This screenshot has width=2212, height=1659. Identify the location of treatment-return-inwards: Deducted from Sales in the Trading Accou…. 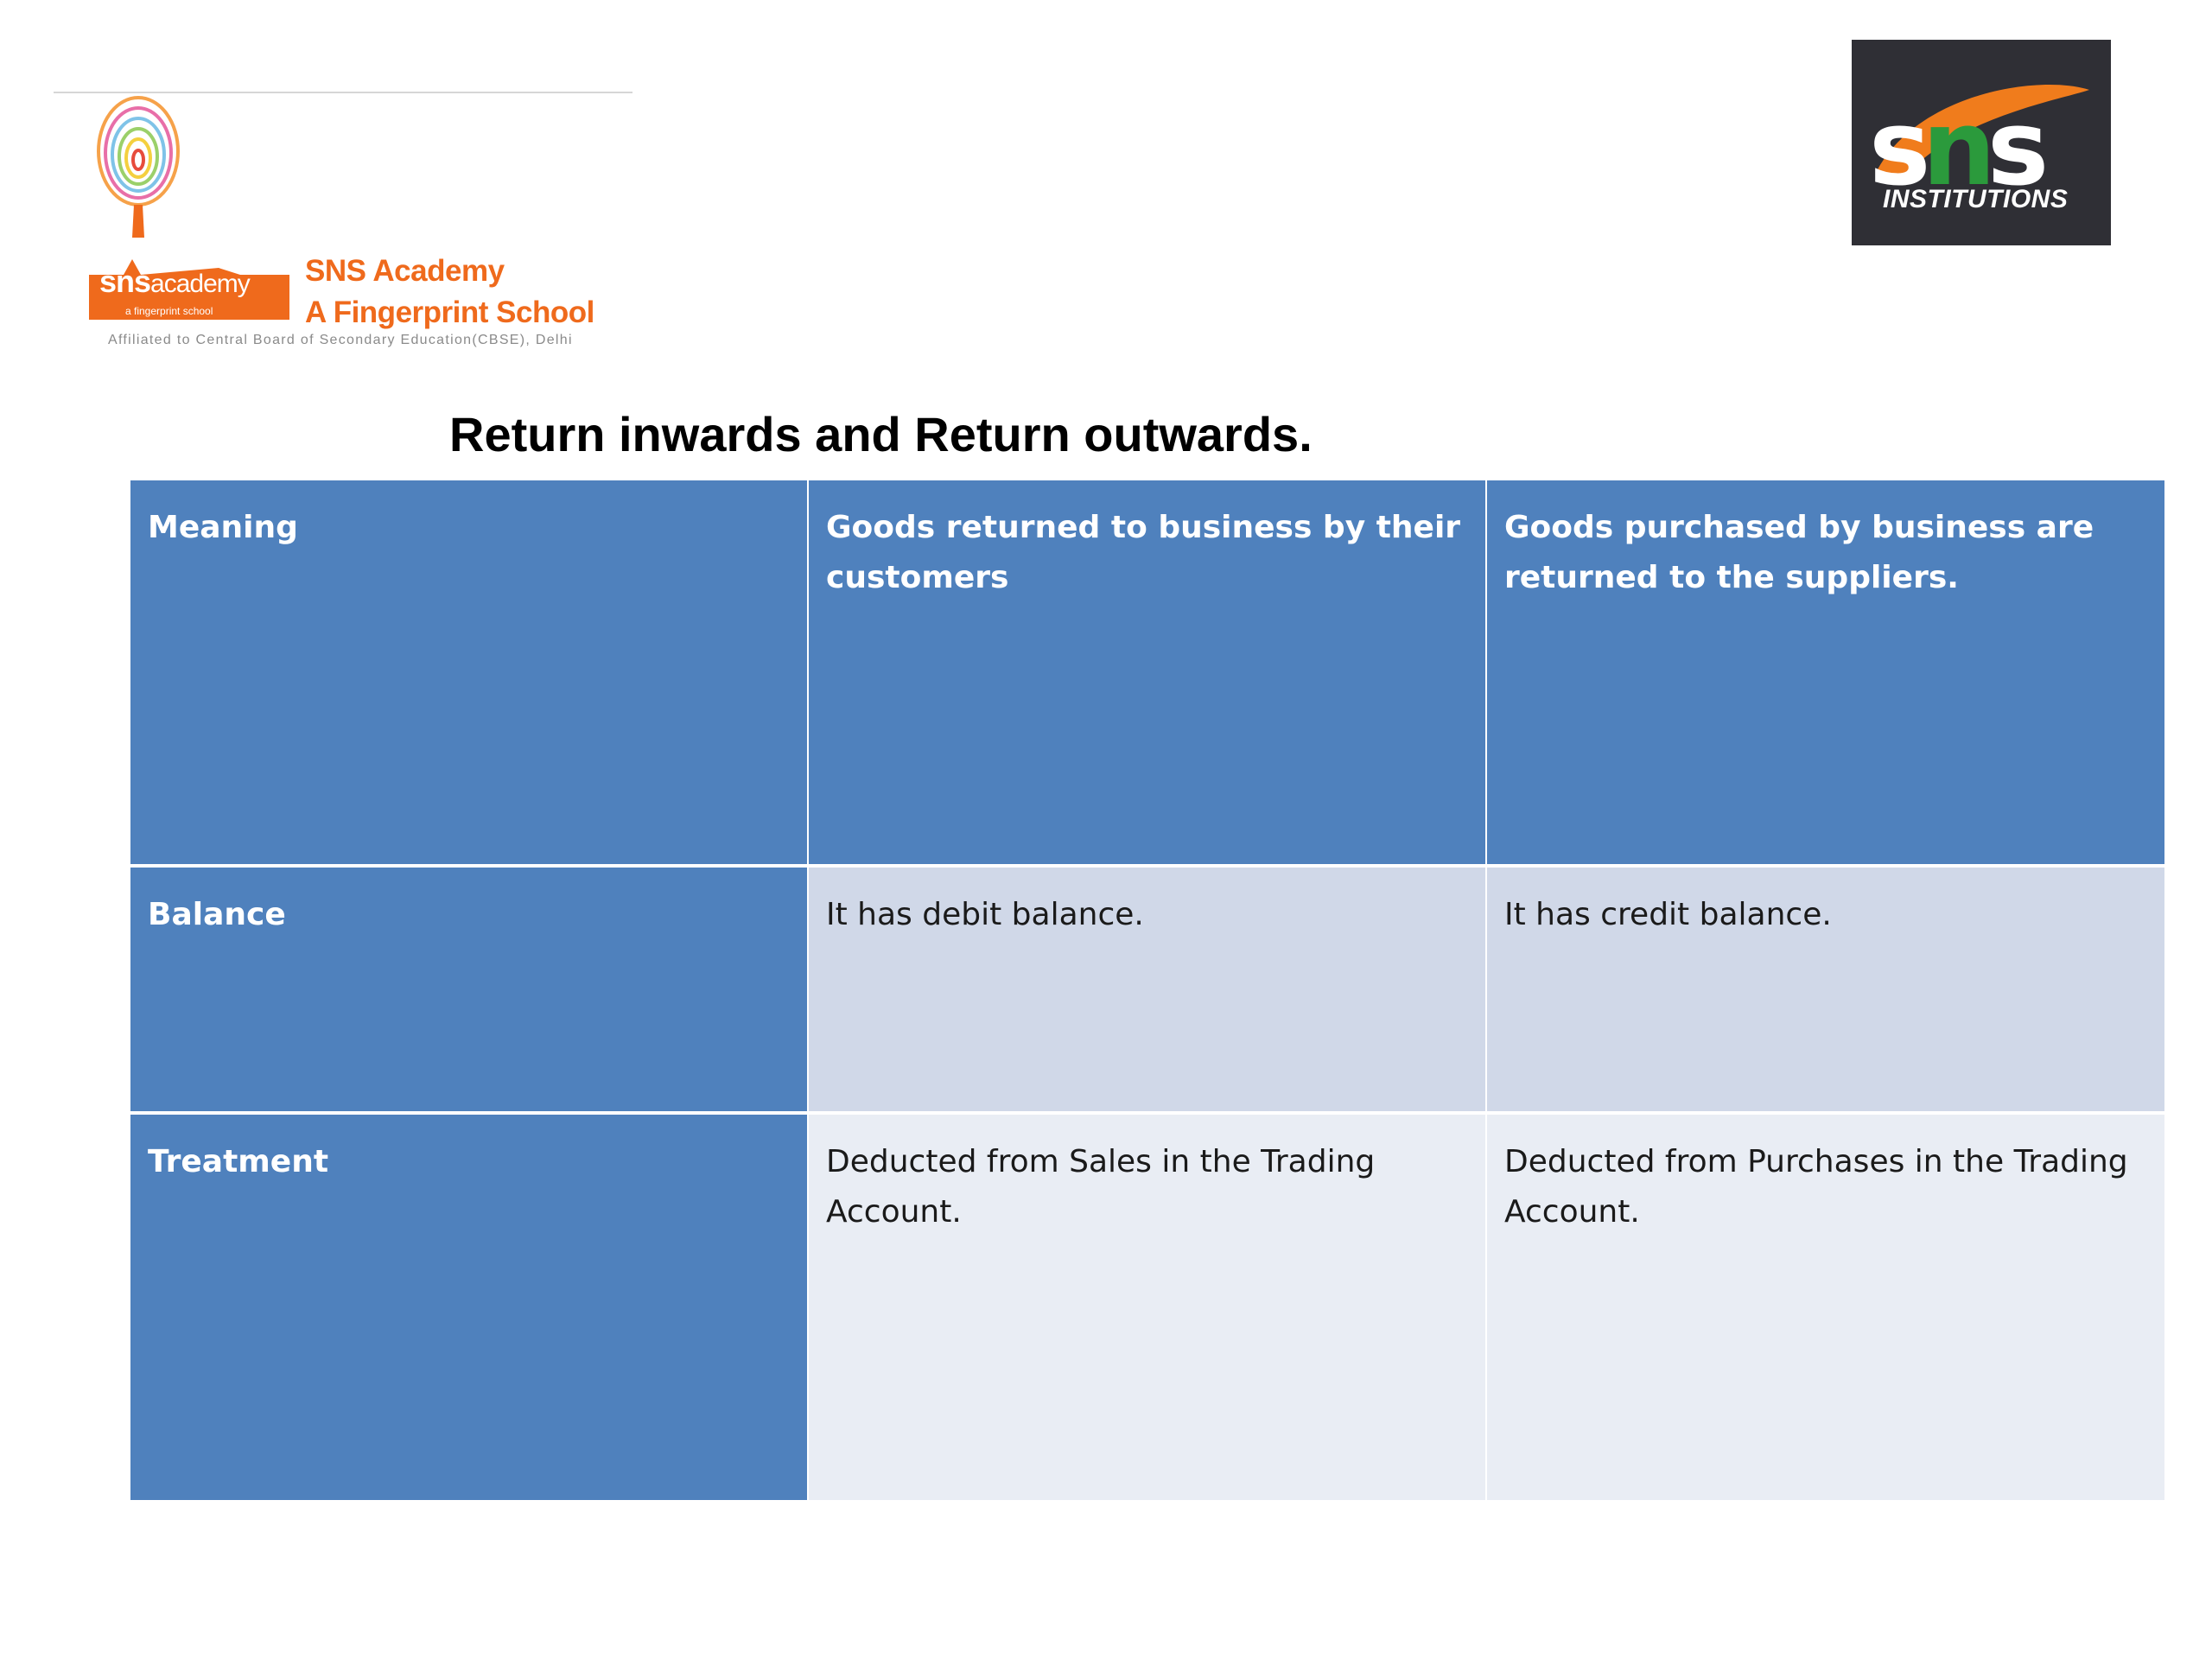
(1147, 1307).